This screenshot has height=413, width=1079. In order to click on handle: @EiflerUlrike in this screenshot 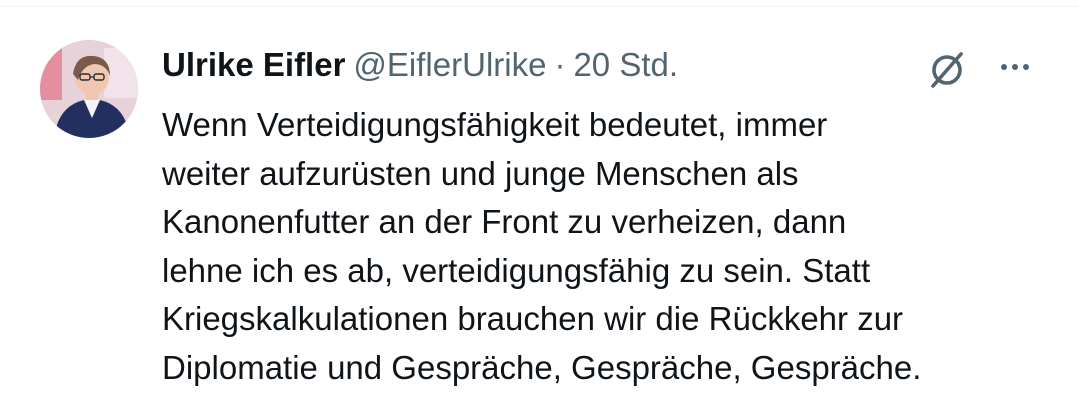, I will do `click(449, 64)`.